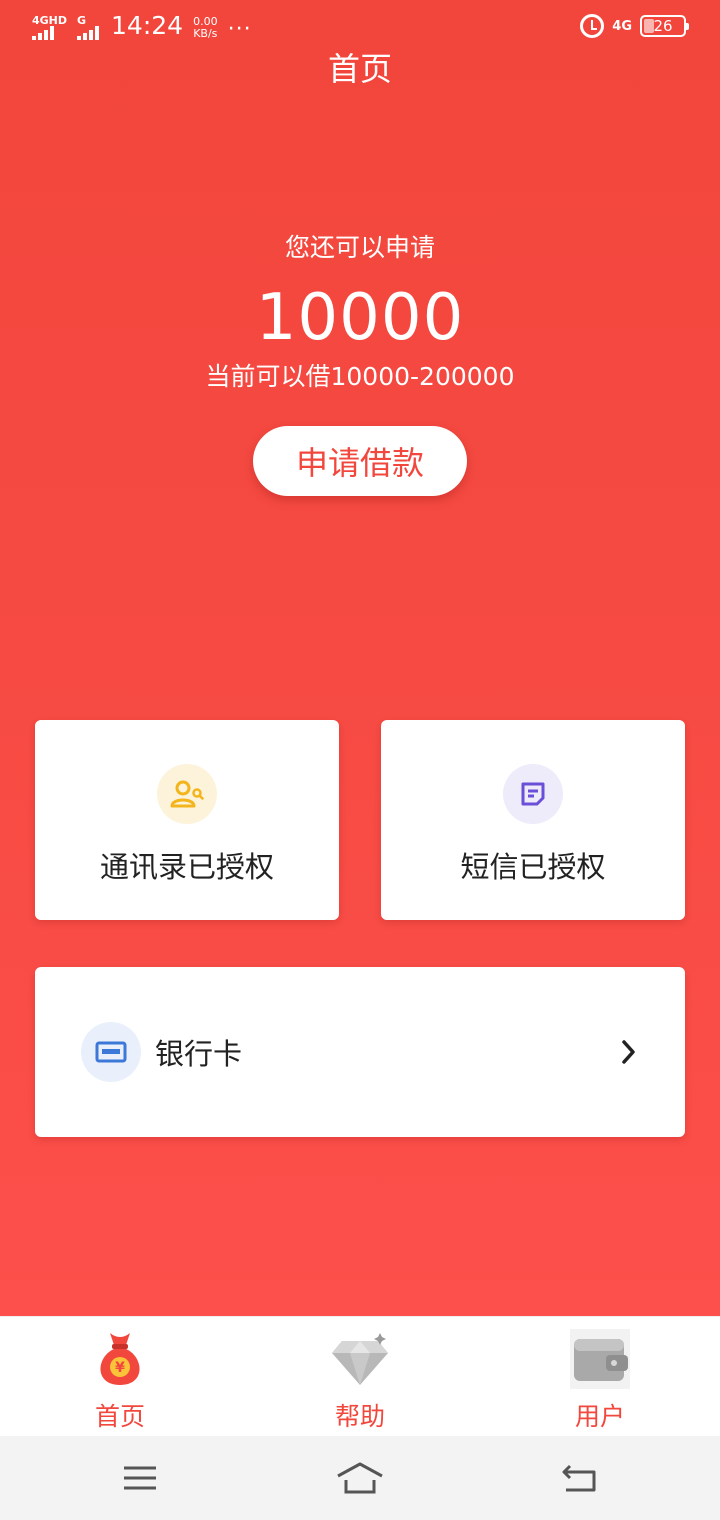  What do you see at coordinates (119, 1416) in the screenshot?
I see `tab-home-label: 首页` at bounding box center [119, 1416].